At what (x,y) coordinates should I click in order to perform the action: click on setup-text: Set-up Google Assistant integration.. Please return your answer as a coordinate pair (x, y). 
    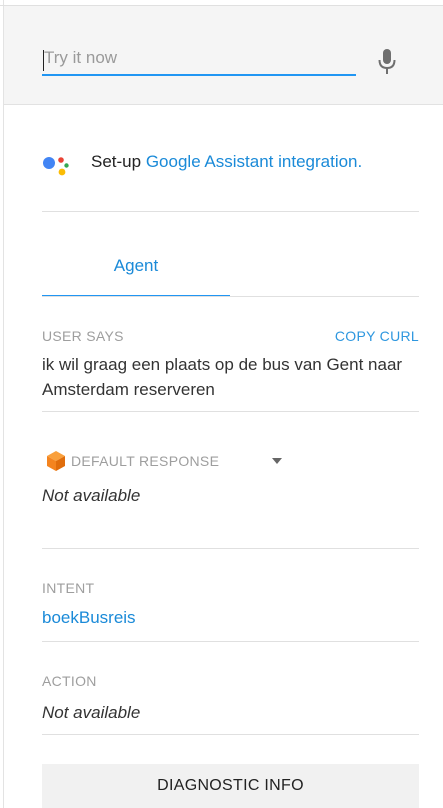
    Looking at the image, I should click on (226, 162).